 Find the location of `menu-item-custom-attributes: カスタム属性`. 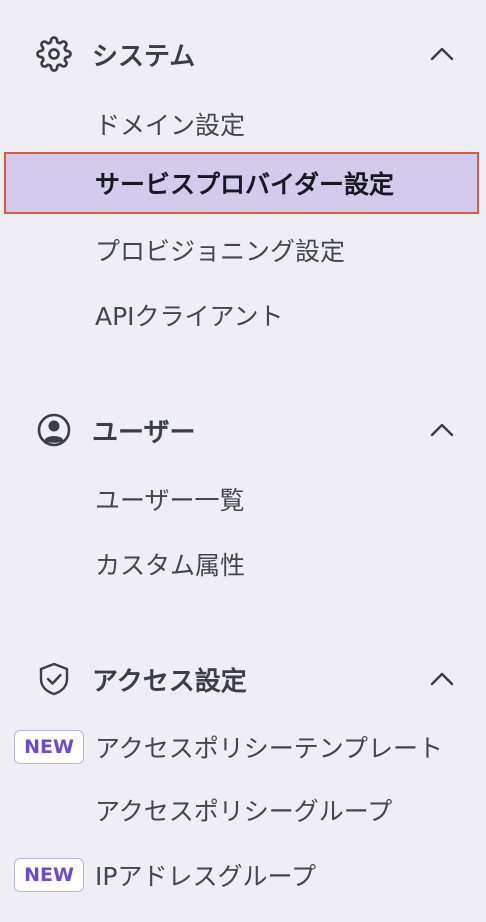

menu-item-custom-attributes: カスタム属性 is located at coordinates (243, 564).